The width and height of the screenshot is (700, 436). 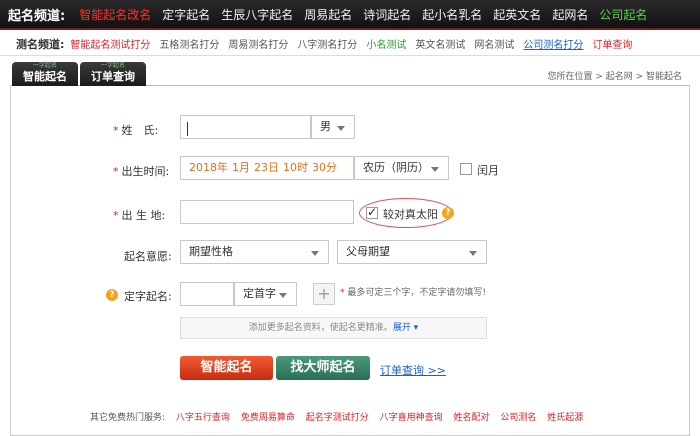 I want to click on surname-label-text: 姓 氏:, so click(x=140, y=130).